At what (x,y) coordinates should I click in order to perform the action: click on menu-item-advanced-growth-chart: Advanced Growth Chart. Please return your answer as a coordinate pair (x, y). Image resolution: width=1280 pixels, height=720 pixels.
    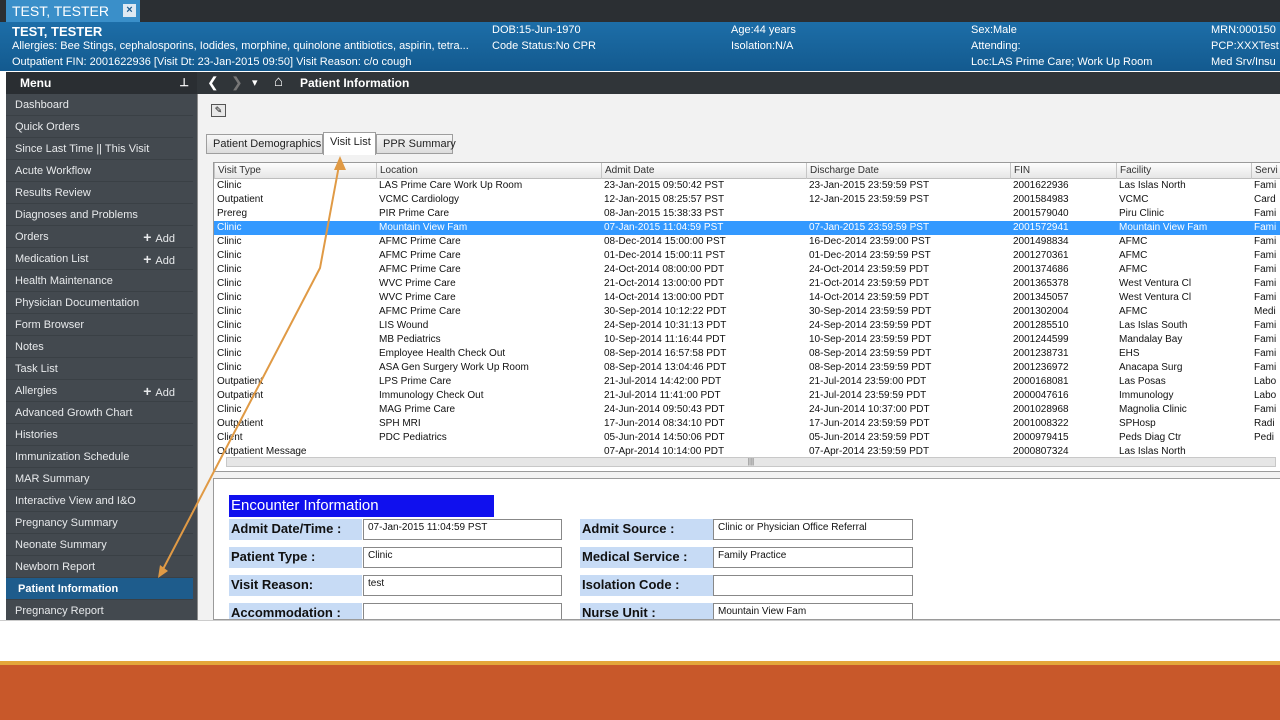
    Looking at the image, I should click on (99, 413).